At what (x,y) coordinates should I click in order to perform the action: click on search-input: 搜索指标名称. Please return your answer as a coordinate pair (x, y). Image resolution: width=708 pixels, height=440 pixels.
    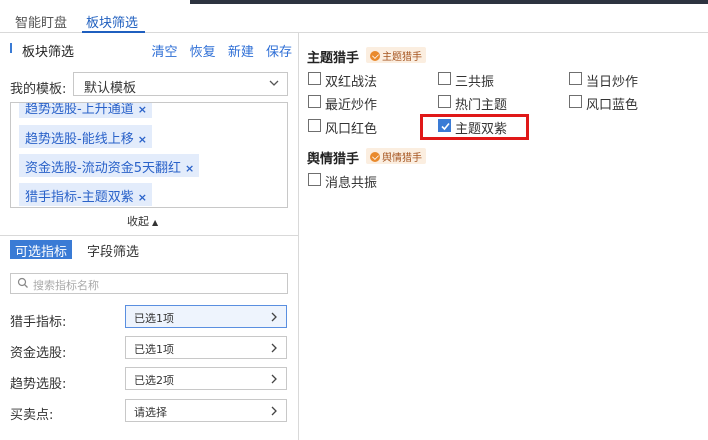
    Looking at the image, I should click on (149, 283).